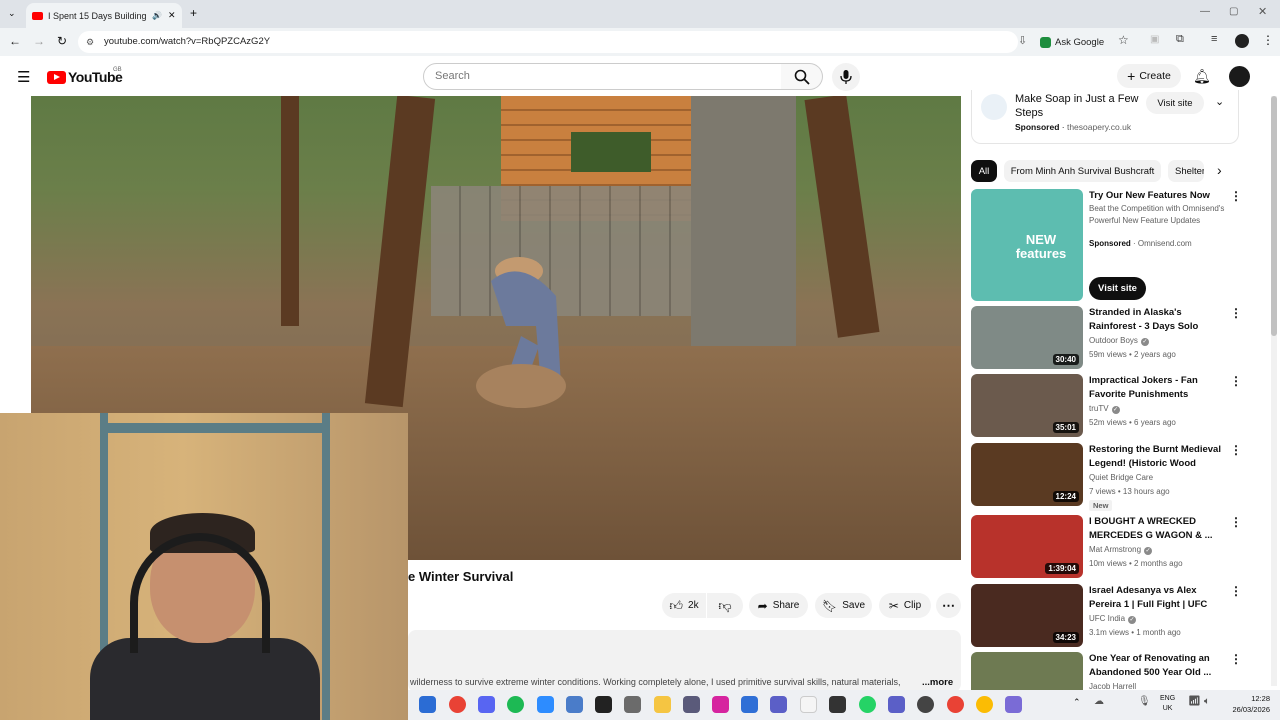 The image size is (1280, 720). Describe the element at coordinates (1144, 701) in the screenshot. I see `microphone-tray-icon: 🎙︎` at that location.